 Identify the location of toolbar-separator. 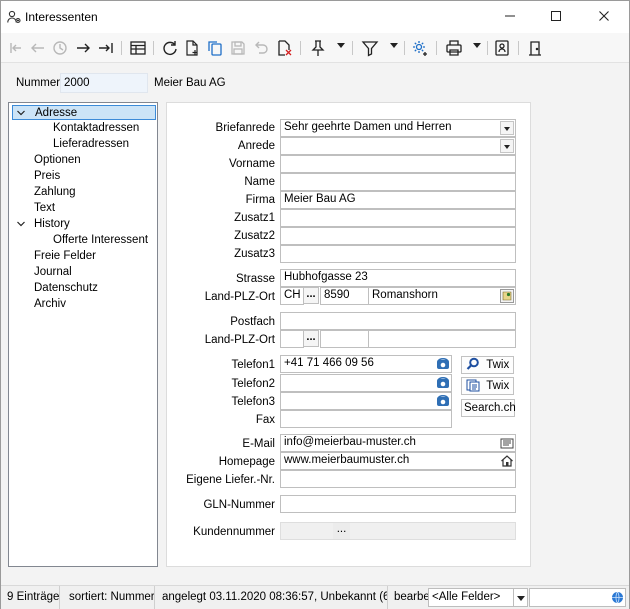
(300, 48).